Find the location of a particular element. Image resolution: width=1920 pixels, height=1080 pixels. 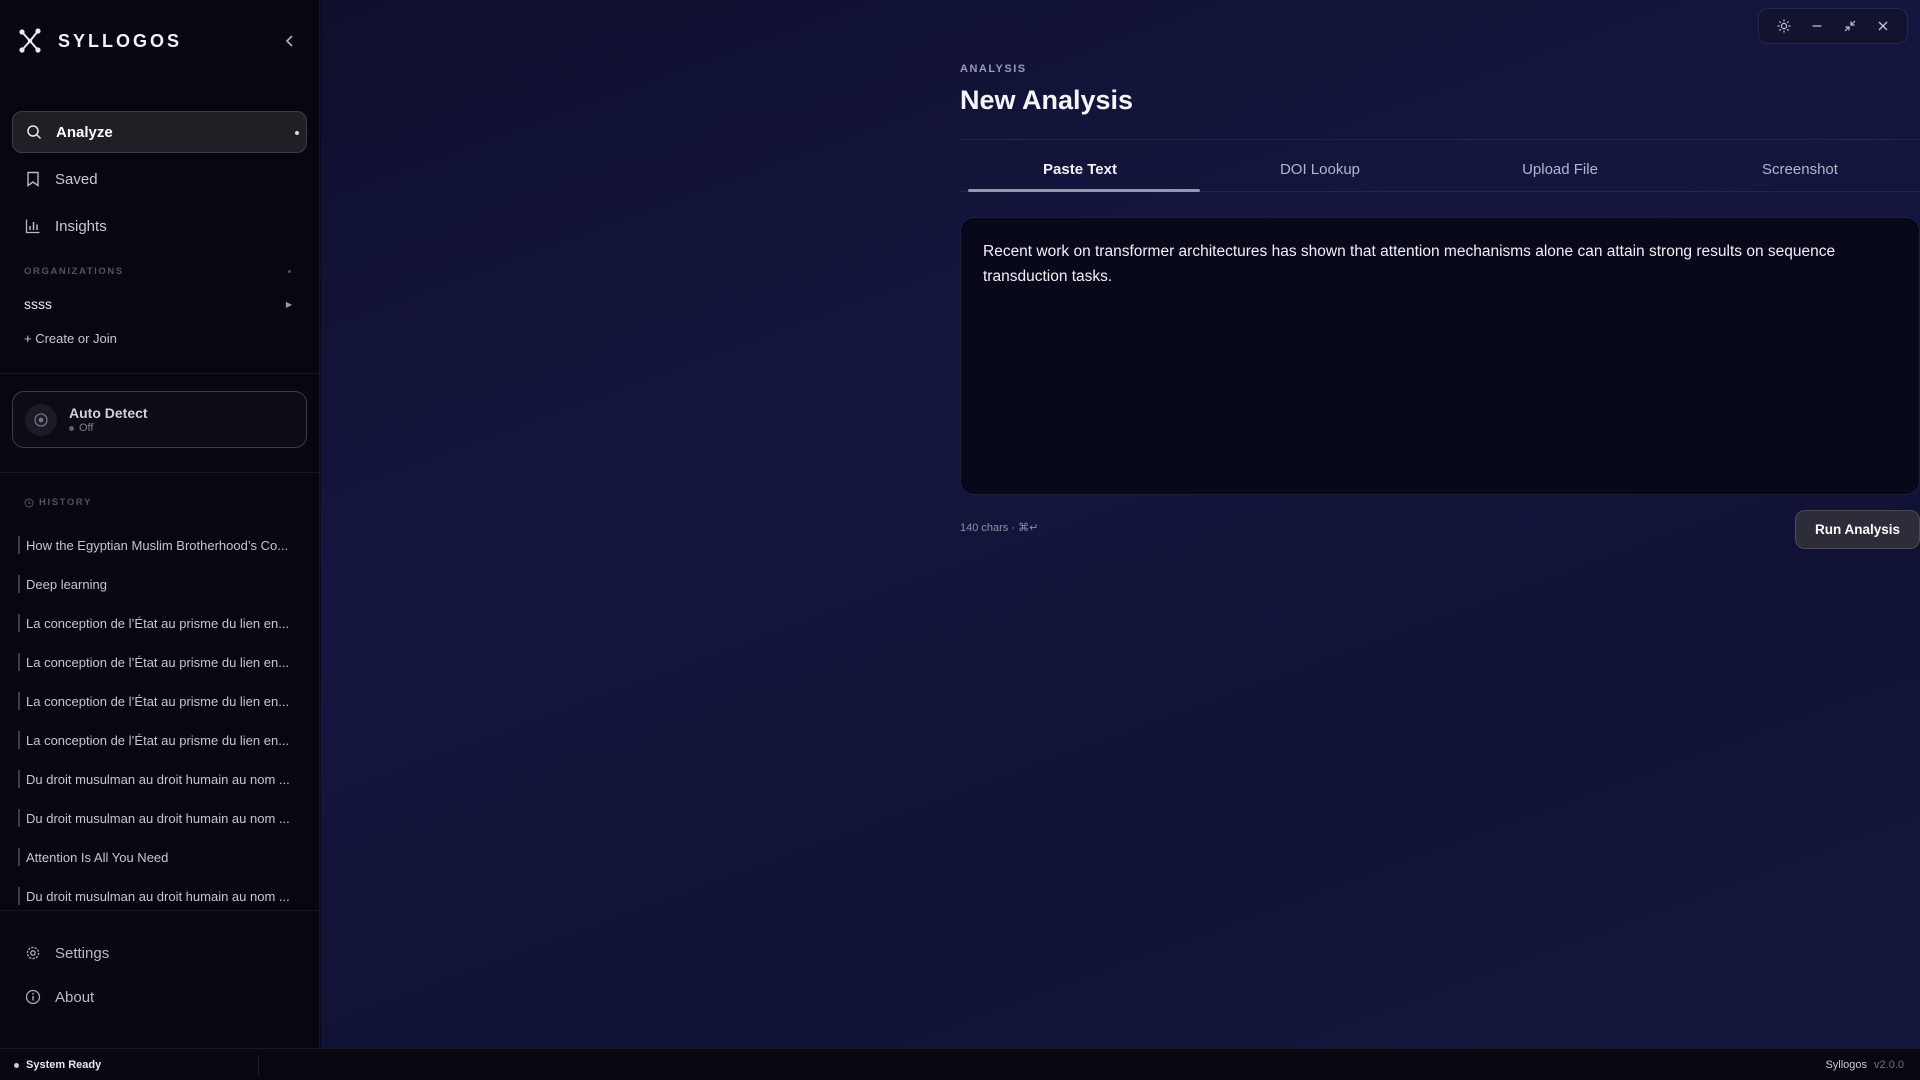

app-version-info: Syllogos v2.0.0 is located at coordinates (1864, 1064).